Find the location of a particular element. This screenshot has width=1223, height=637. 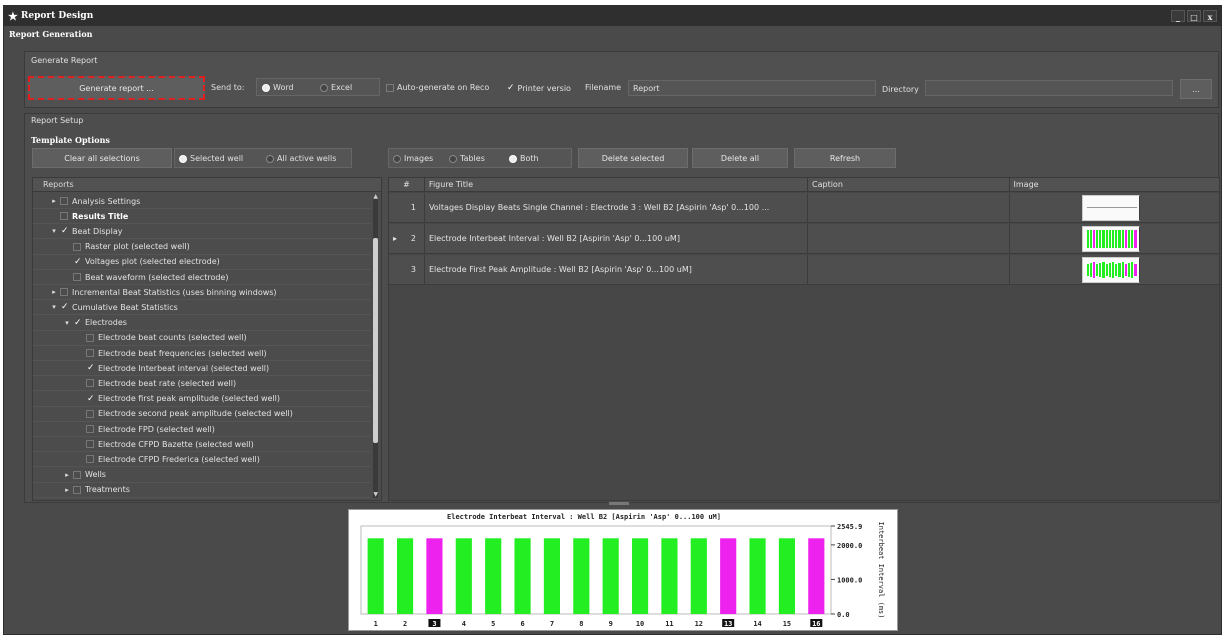

minimize-button: _ is located at coordinates (1178, 16).